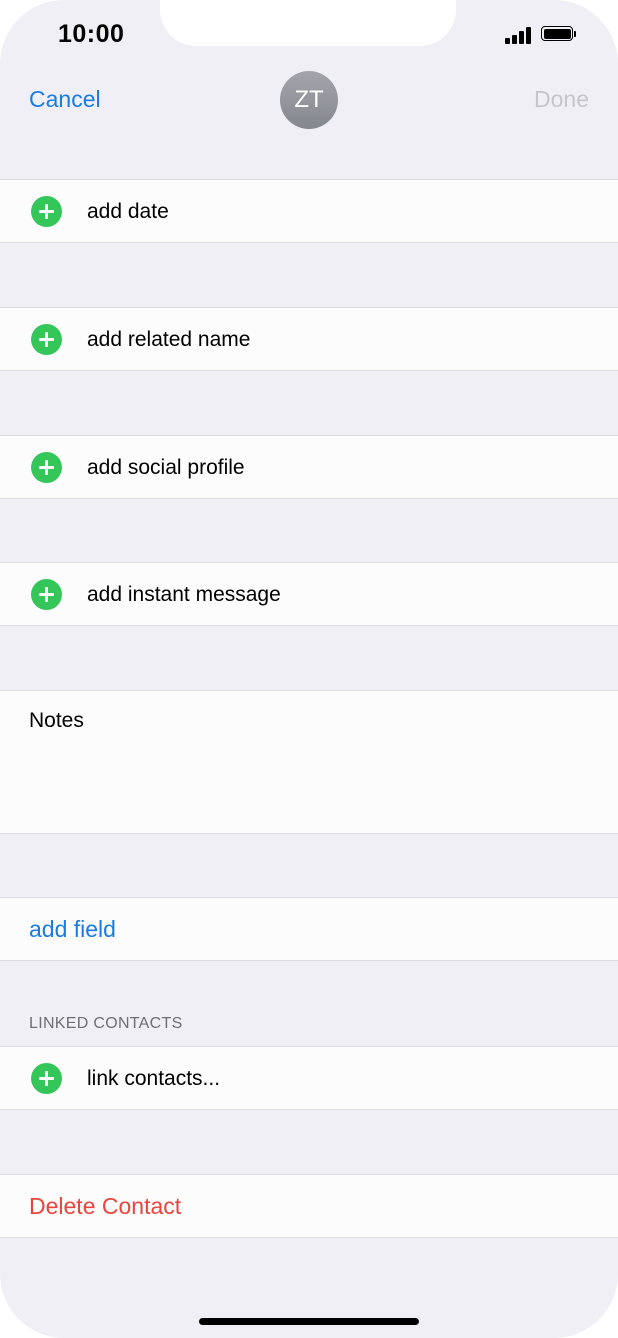 This screenshot has height=1338, width=618. I want to click on add-date-row: add date, so click(309, 211).